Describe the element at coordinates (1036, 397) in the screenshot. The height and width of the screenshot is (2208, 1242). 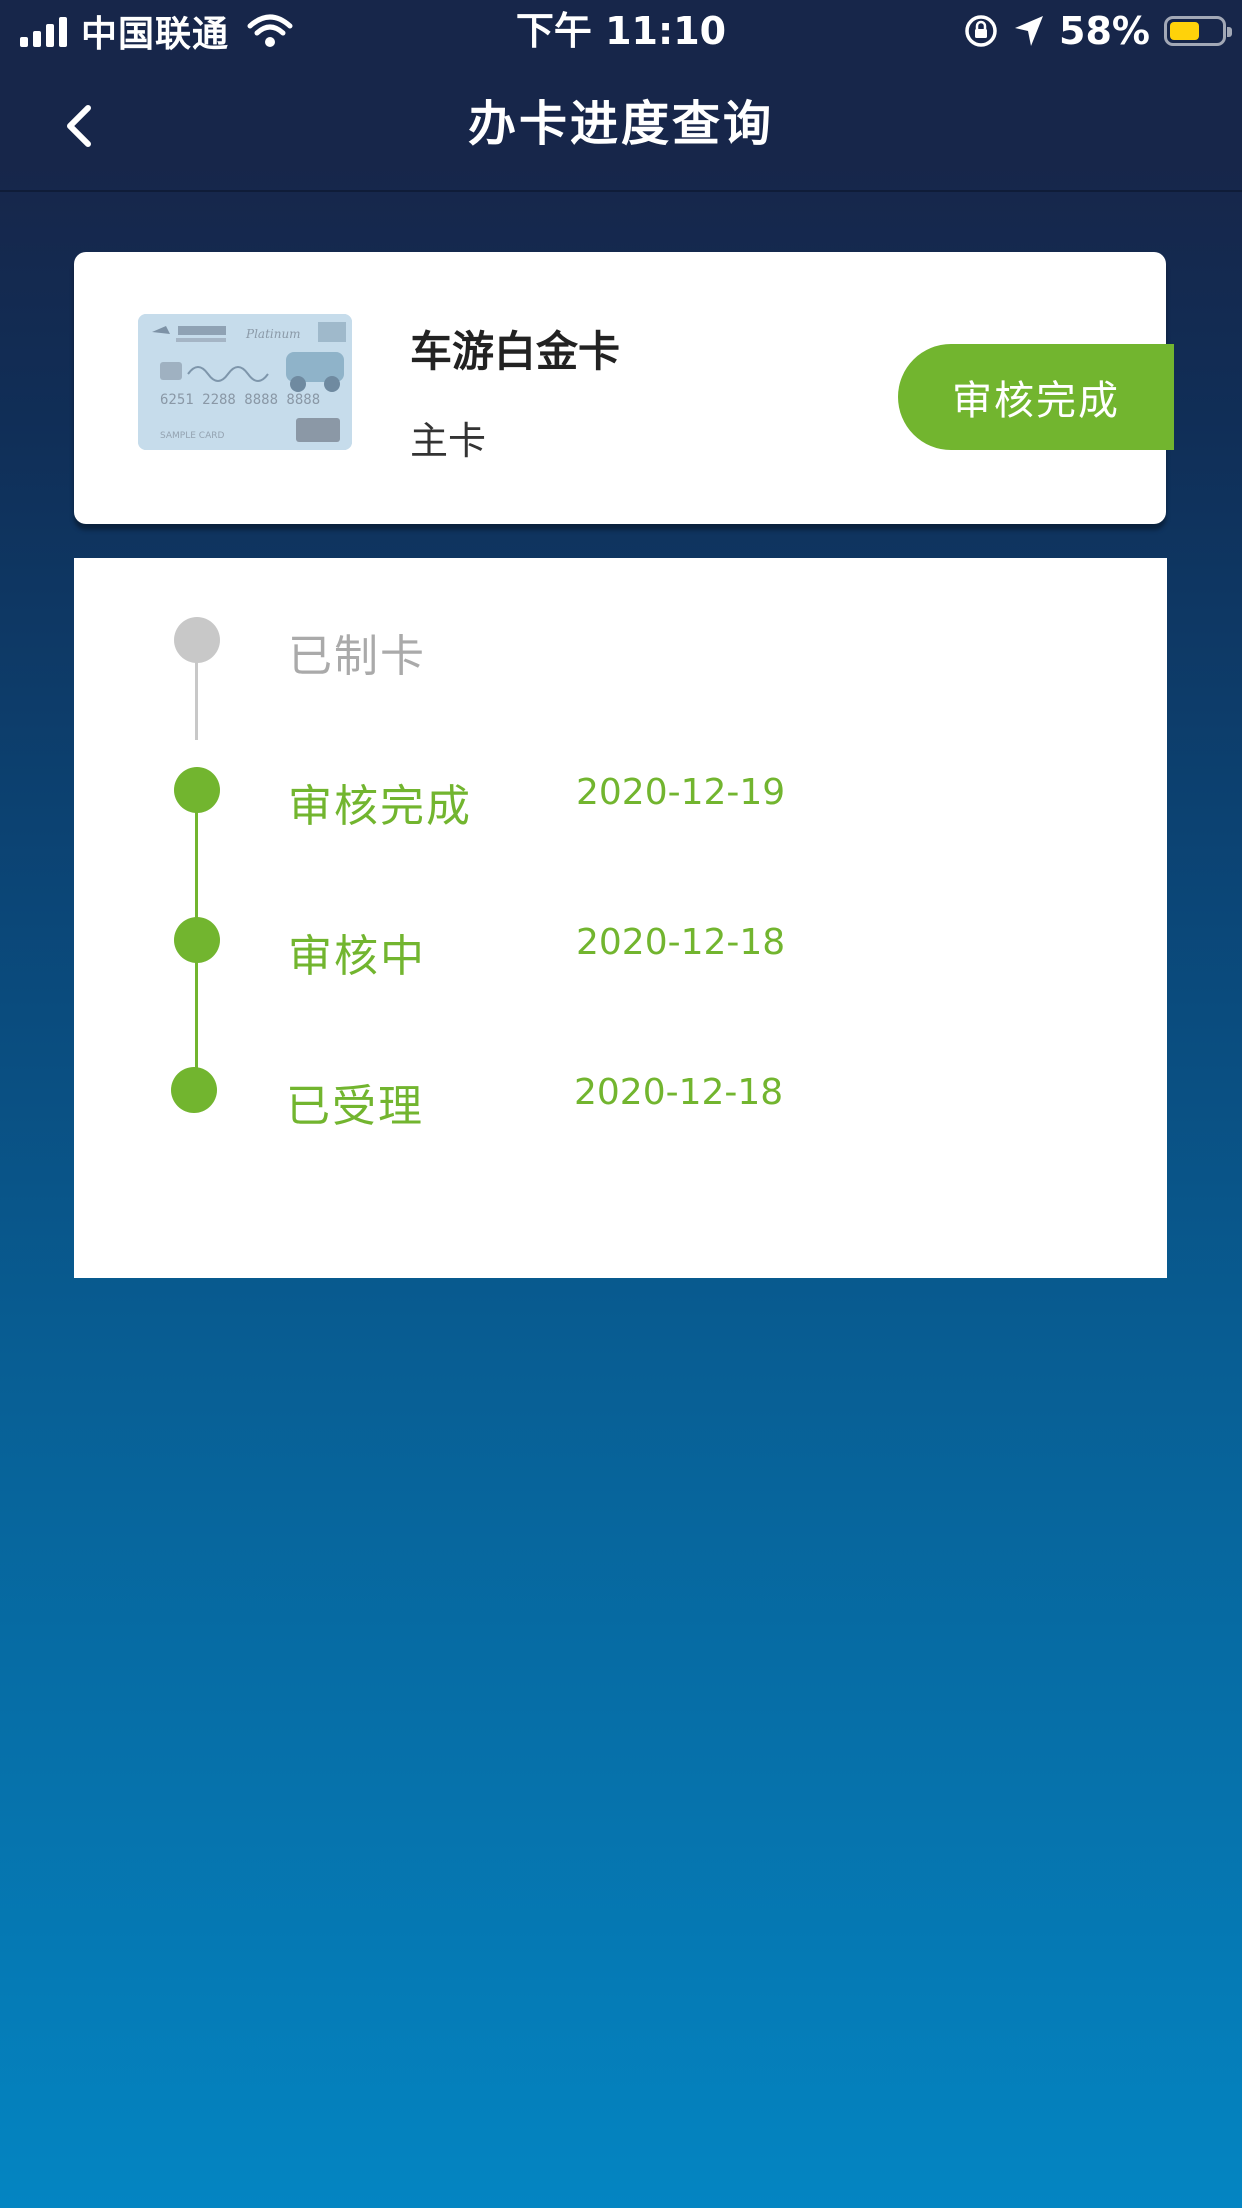
I see `status-badge: 审核完成` at that location.